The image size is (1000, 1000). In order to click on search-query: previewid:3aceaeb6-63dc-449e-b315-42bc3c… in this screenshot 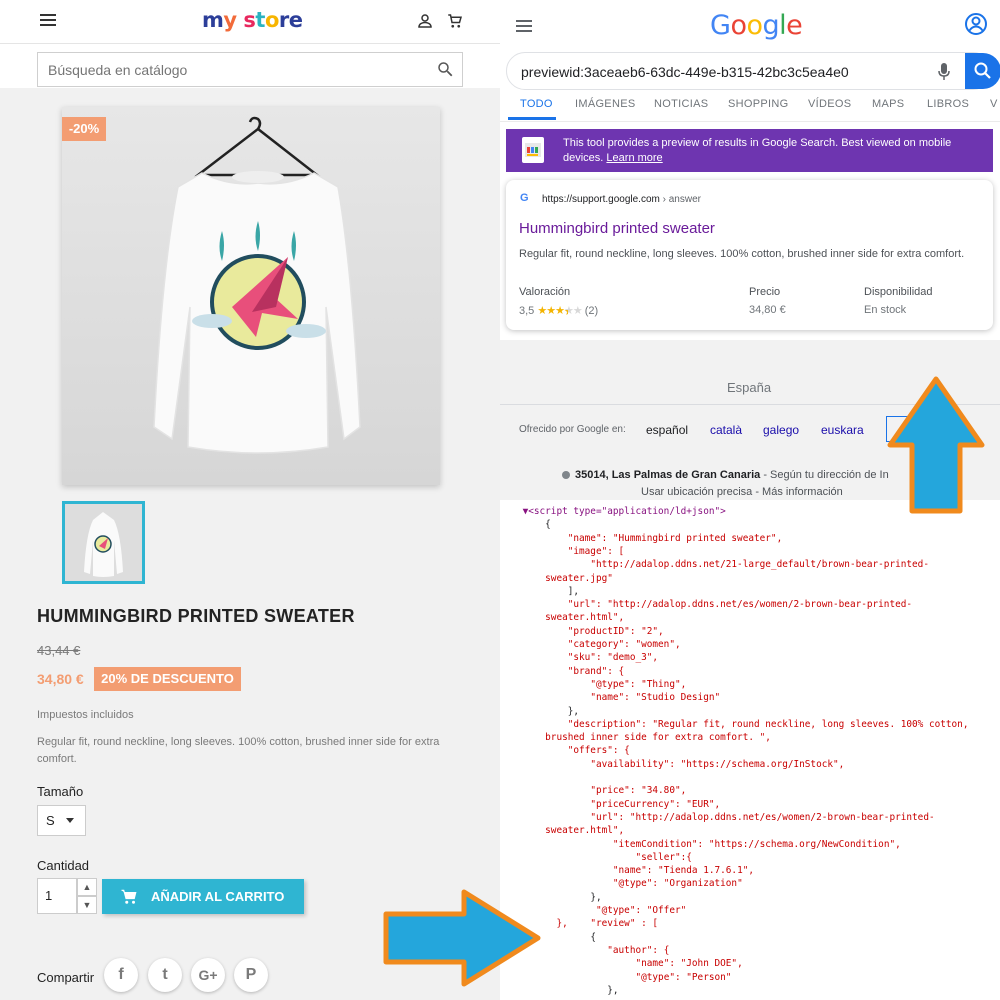, I will do `click(685, 72)`.